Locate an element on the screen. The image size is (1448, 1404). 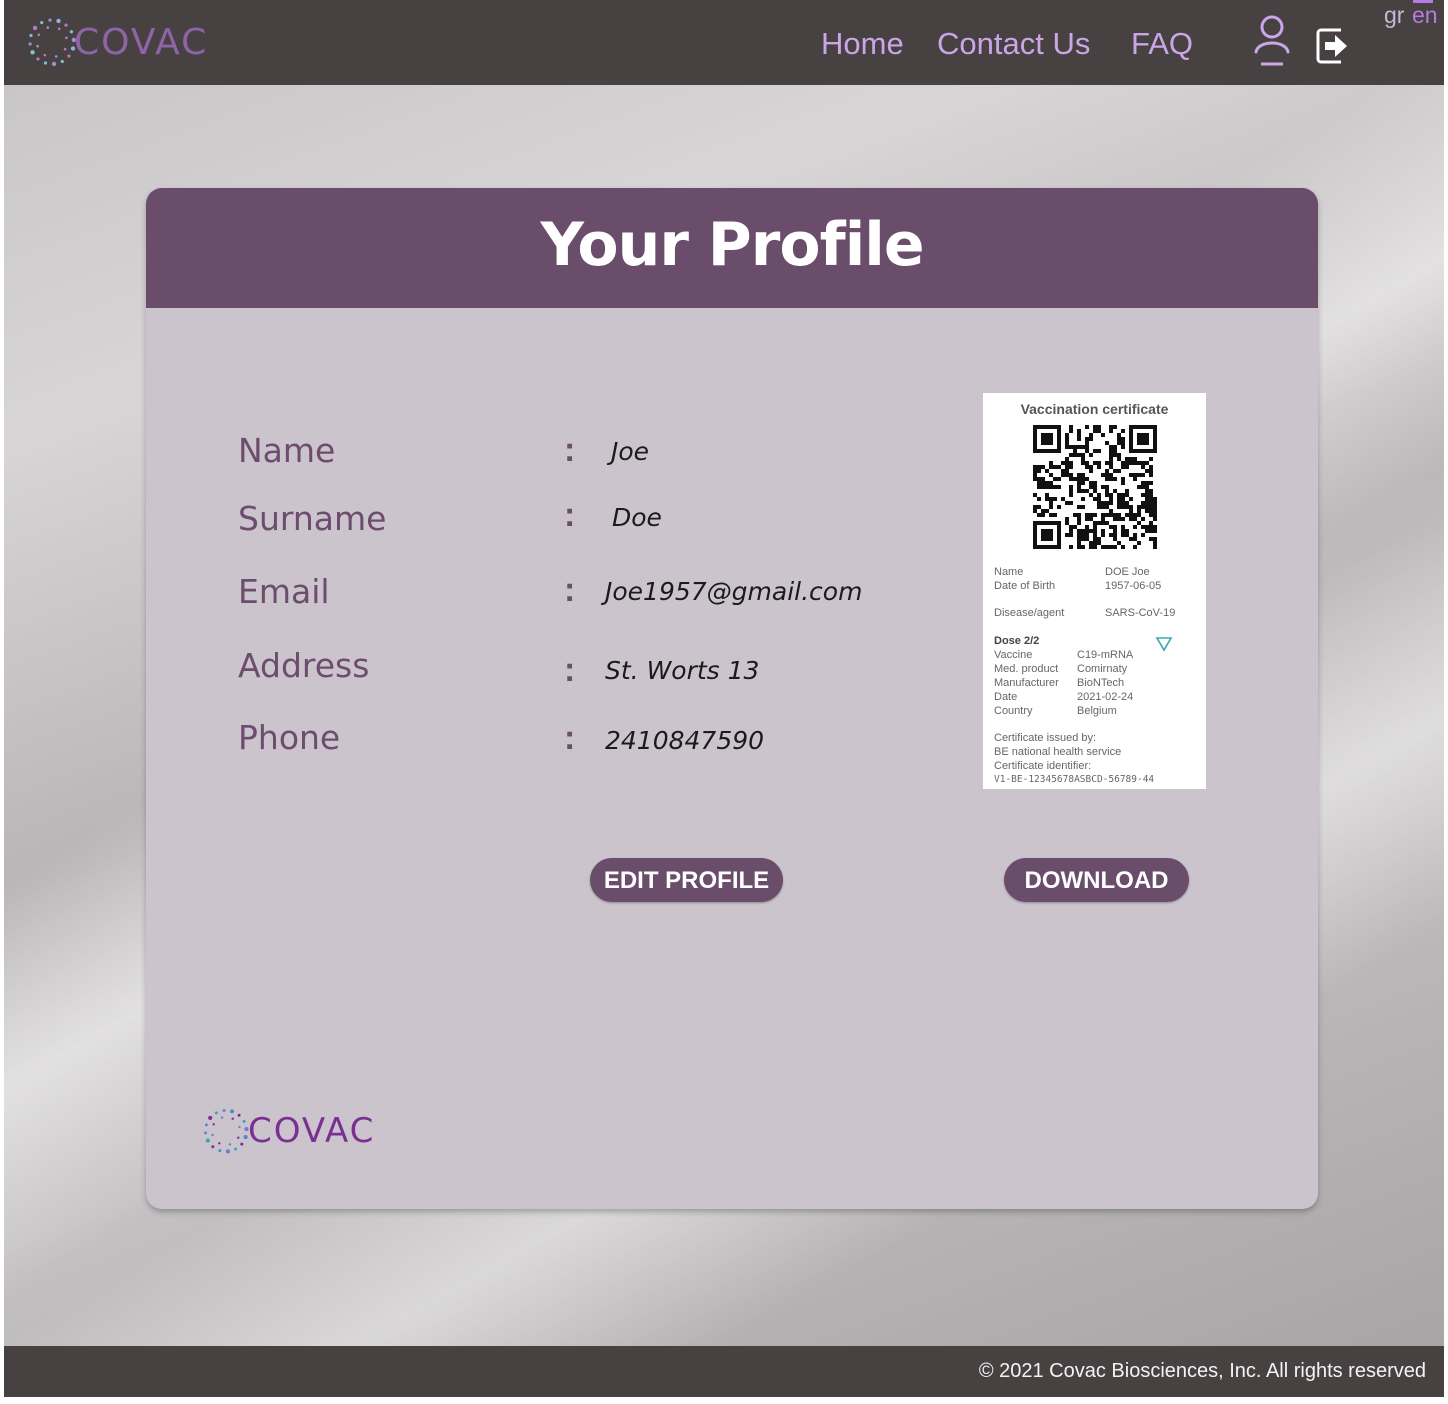
cert-manufacturer-value: BioNTech is located at coordinates (1101, 683).